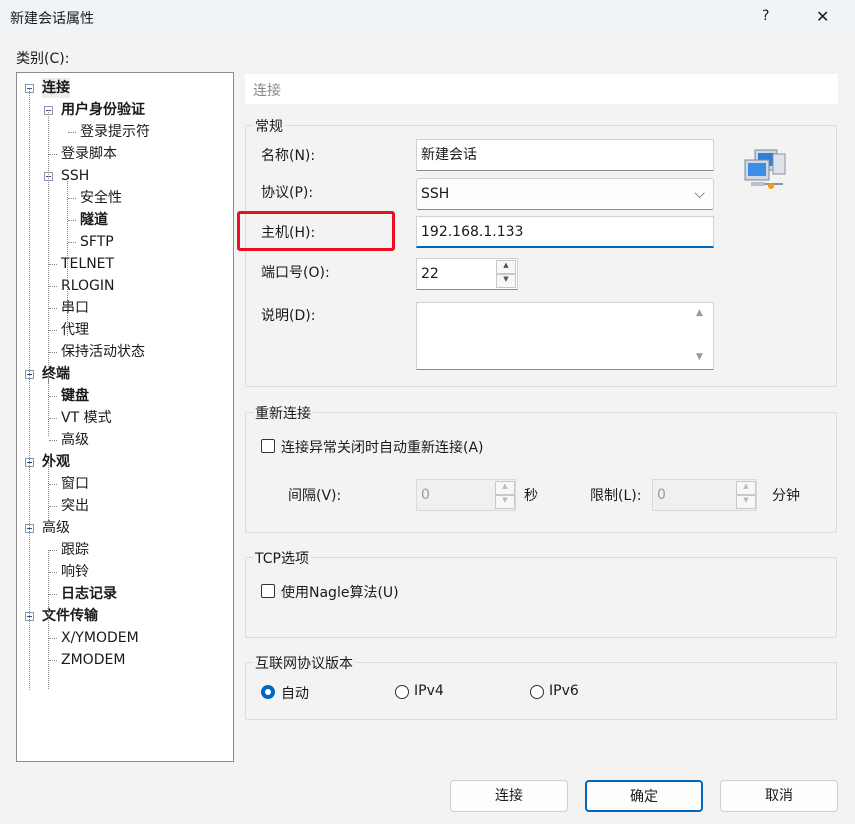 This screenshot has height=824, width=855. Describe the element at coordinates (505, 488) in the screenshot. I see `interval-up-button: ▲` at that location.